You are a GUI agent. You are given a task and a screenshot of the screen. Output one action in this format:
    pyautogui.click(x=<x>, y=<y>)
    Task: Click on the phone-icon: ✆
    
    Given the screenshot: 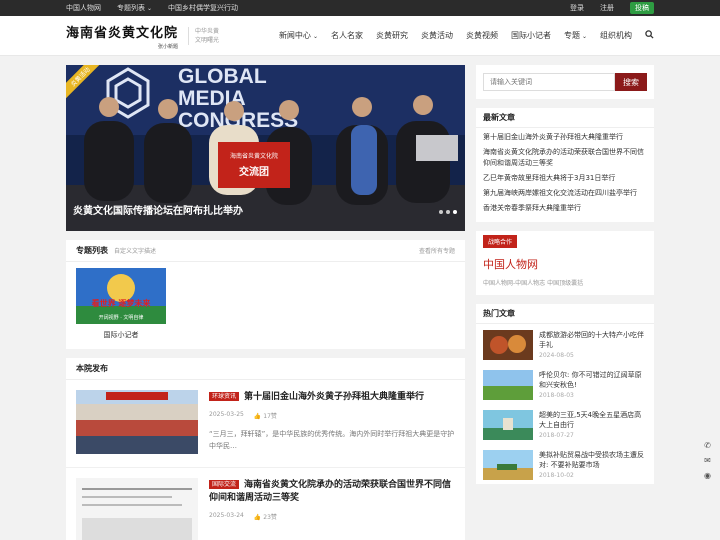 What is the action you would take?
    pyautogui.click(x=707, y=445)
    